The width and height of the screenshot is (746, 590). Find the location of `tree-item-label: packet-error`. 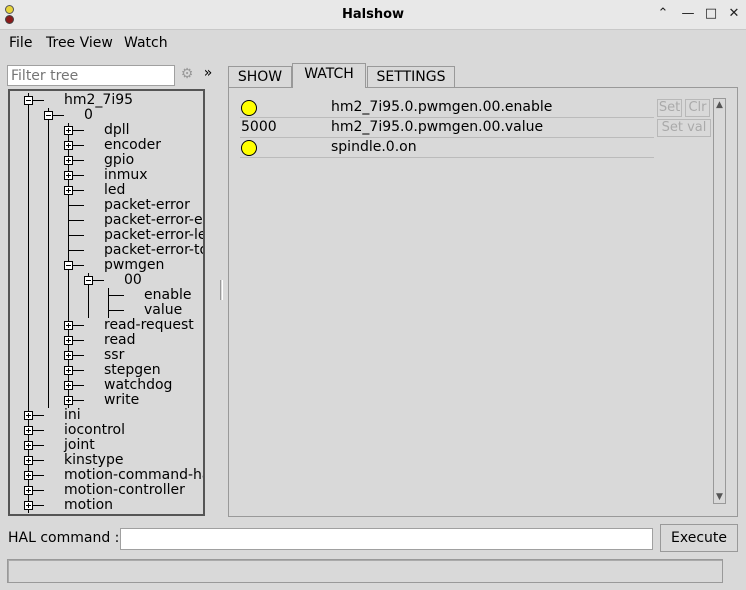

tree-item-label: packet-error is located at coordinates (147, 205).